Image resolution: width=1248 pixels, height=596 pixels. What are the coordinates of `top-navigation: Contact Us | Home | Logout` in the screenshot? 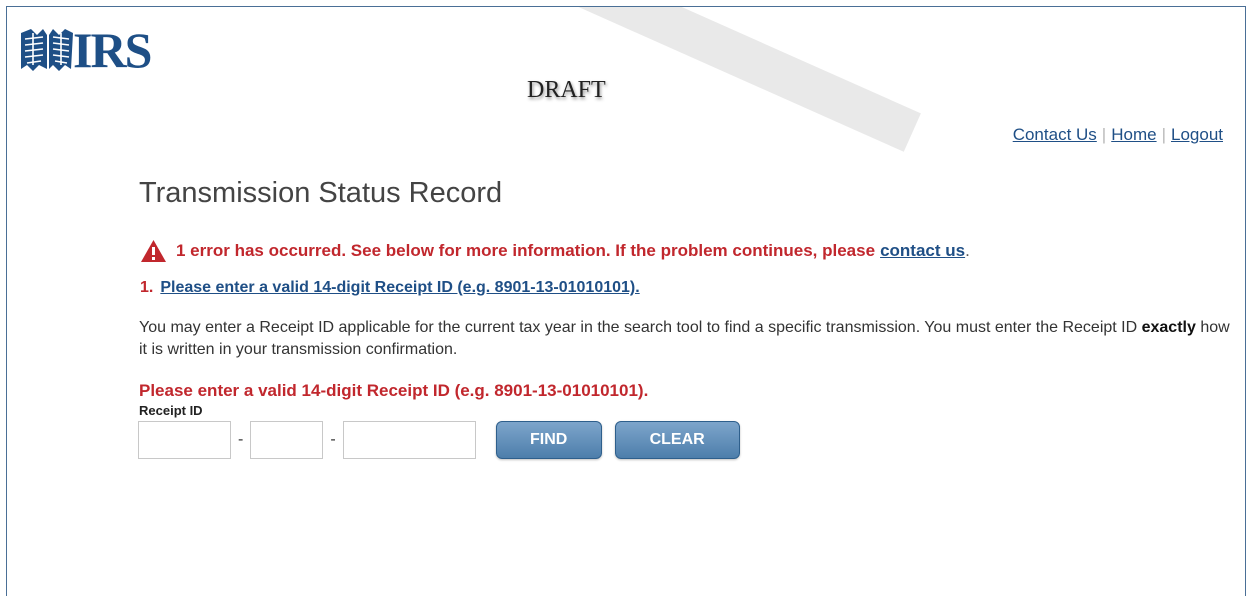 It's located at (1118, 135).